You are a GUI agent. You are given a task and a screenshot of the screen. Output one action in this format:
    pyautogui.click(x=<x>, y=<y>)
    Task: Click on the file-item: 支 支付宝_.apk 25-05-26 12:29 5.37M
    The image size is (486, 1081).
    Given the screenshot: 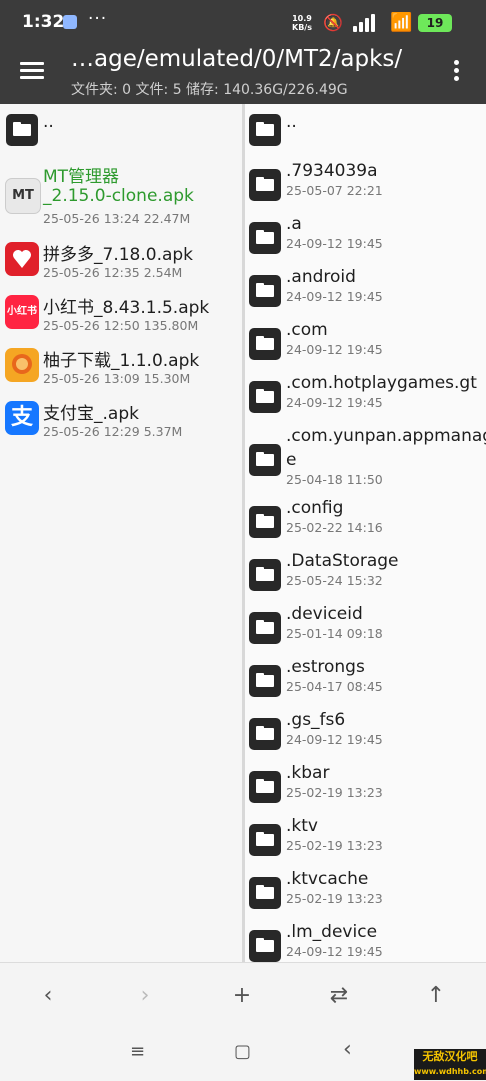 What is the action you would take?
    pyautogui.click(x=121, y=422)
    